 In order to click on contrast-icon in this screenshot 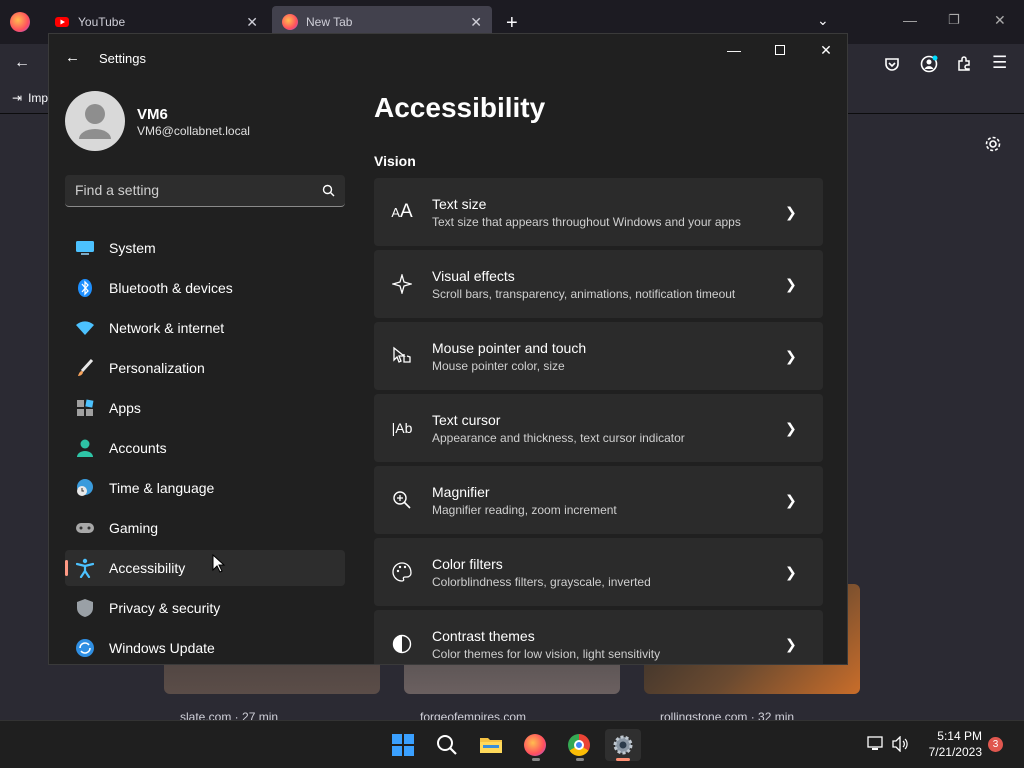, I will do `click(402, 644)`.